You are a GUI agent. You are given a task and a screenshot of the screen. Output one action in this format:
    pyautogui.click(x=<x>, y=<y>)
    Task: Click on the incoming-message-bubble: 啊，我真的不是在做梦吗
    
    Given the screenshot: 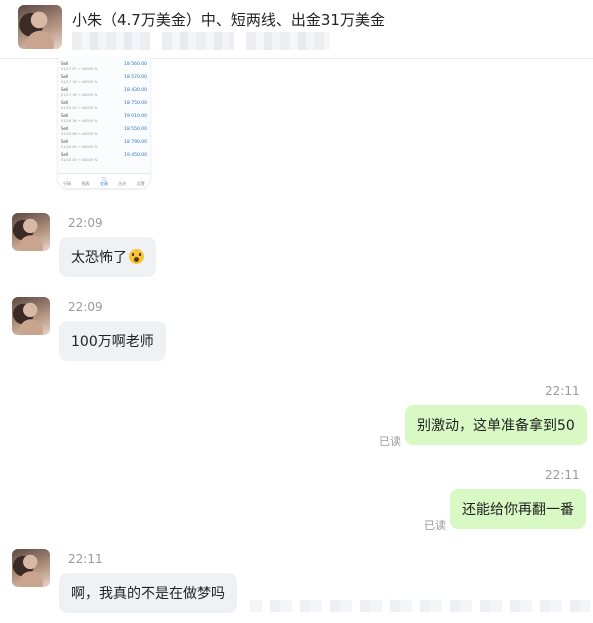 What is the action you would take?
    pyautogui.click(x=148, y=593)
    